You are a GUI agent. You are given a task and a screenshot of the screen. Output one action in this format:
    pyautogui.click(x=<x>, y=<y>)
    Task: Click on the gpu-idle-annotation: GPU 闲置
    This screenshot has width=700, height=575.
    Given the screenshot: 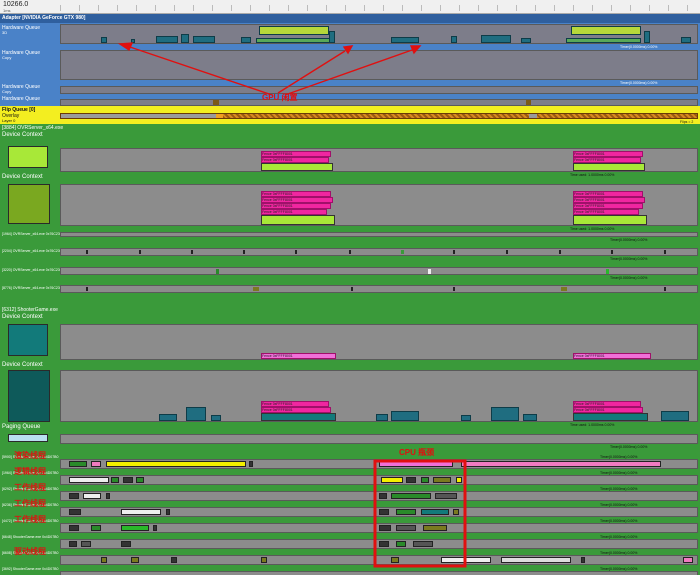 What is the action you would take?
    pyautogui.click(x=280, y=97)
    